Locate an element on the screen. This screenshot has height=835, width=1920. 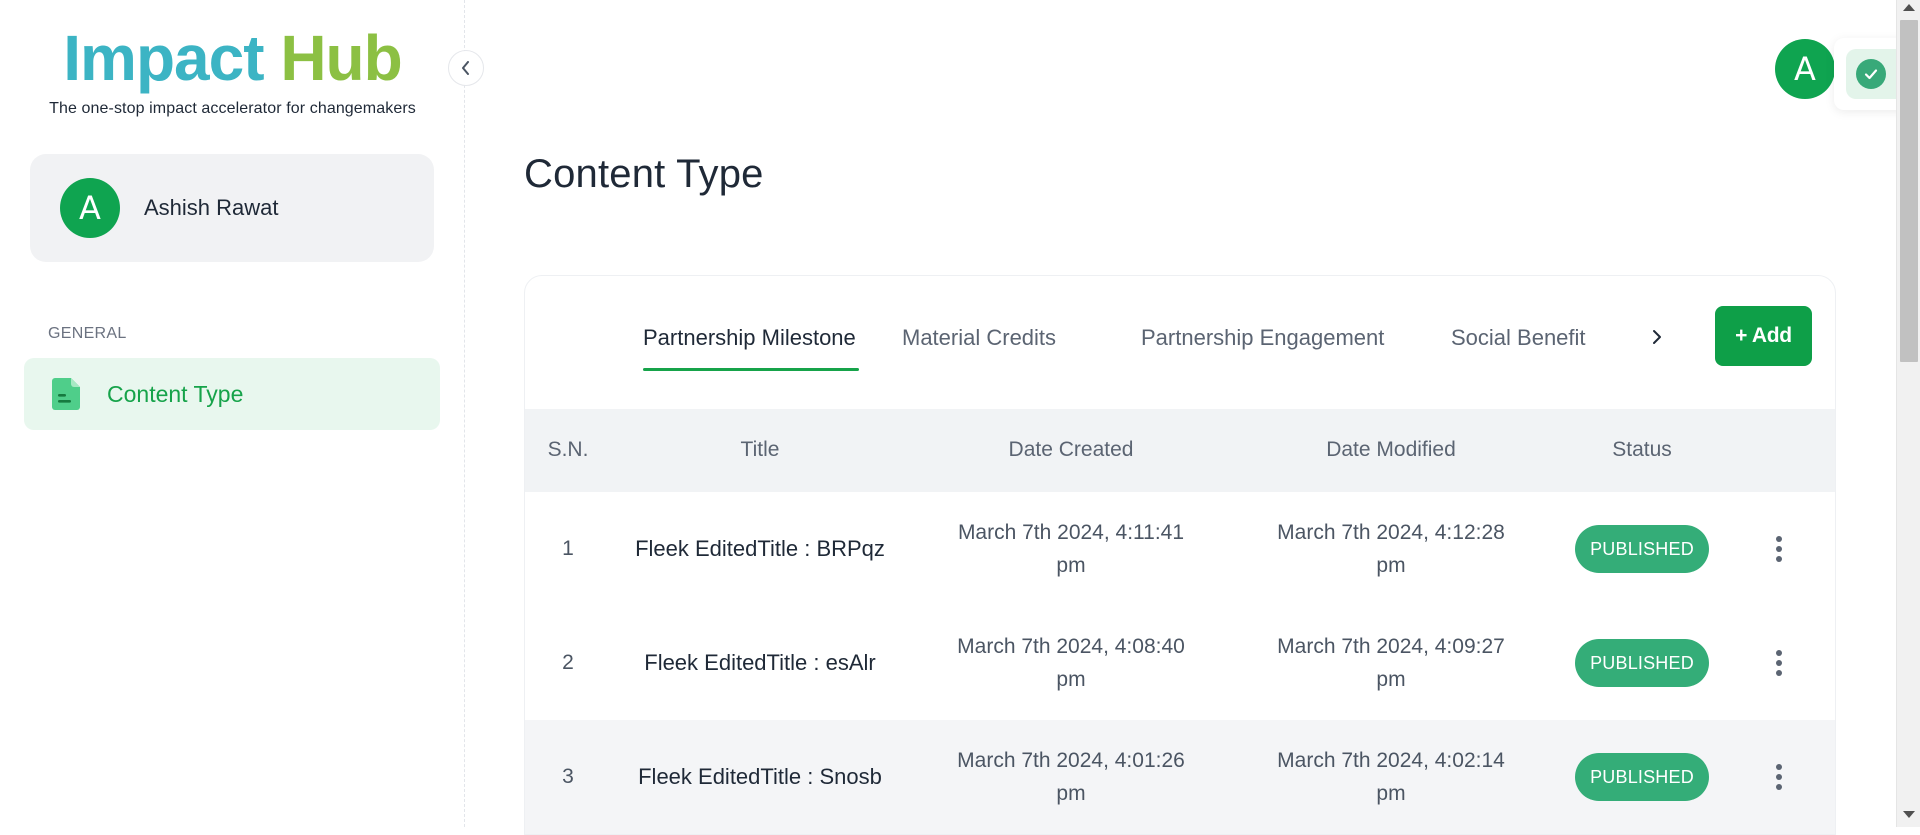
row-date-created: March 7th 2024, 4:08:40 pm is located at coordinates (1071, 663).